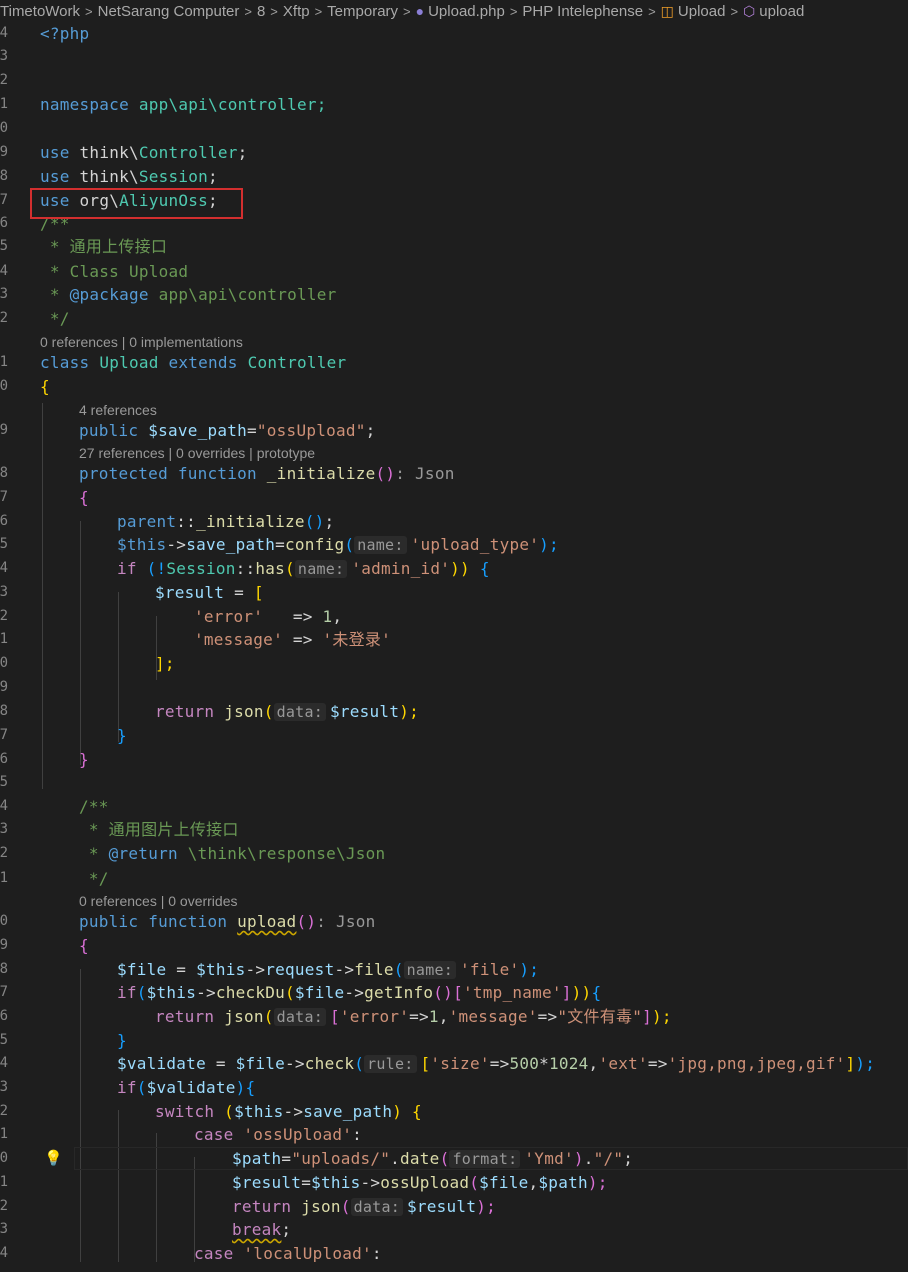 This screenshot has height=1272, width=908. I want to click on code-line: 4 <?php, so click(454, 33).